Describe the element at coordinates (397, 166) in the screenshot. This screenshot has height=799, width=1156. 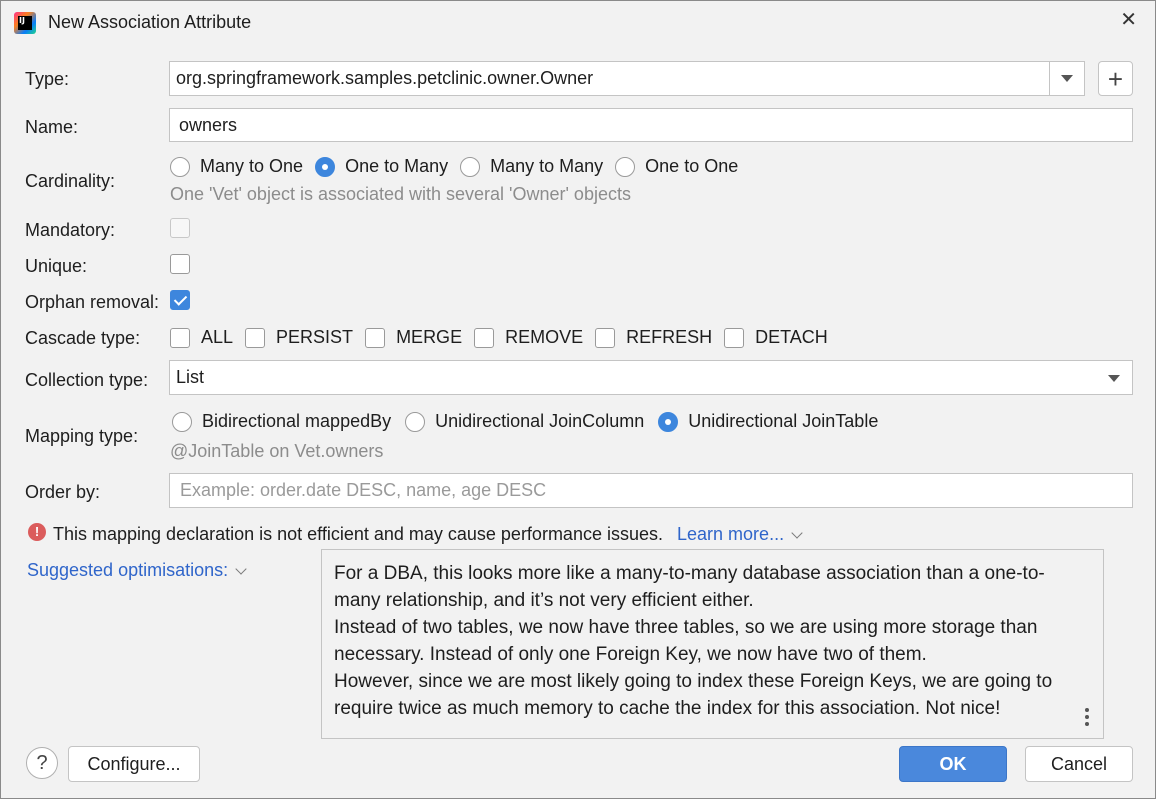
I see `radio-label: One to Many` at that location.